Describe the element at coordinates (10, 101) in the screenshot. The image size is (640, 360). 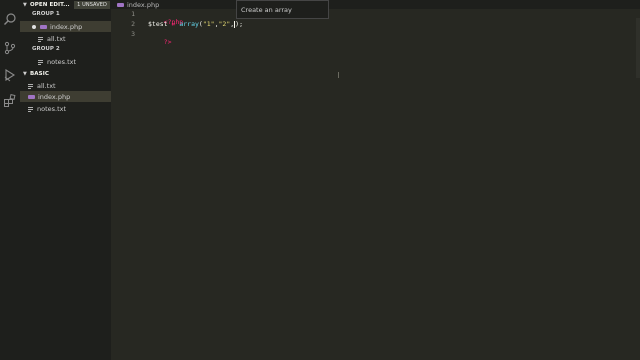
I see `extensions-icon` at that location.